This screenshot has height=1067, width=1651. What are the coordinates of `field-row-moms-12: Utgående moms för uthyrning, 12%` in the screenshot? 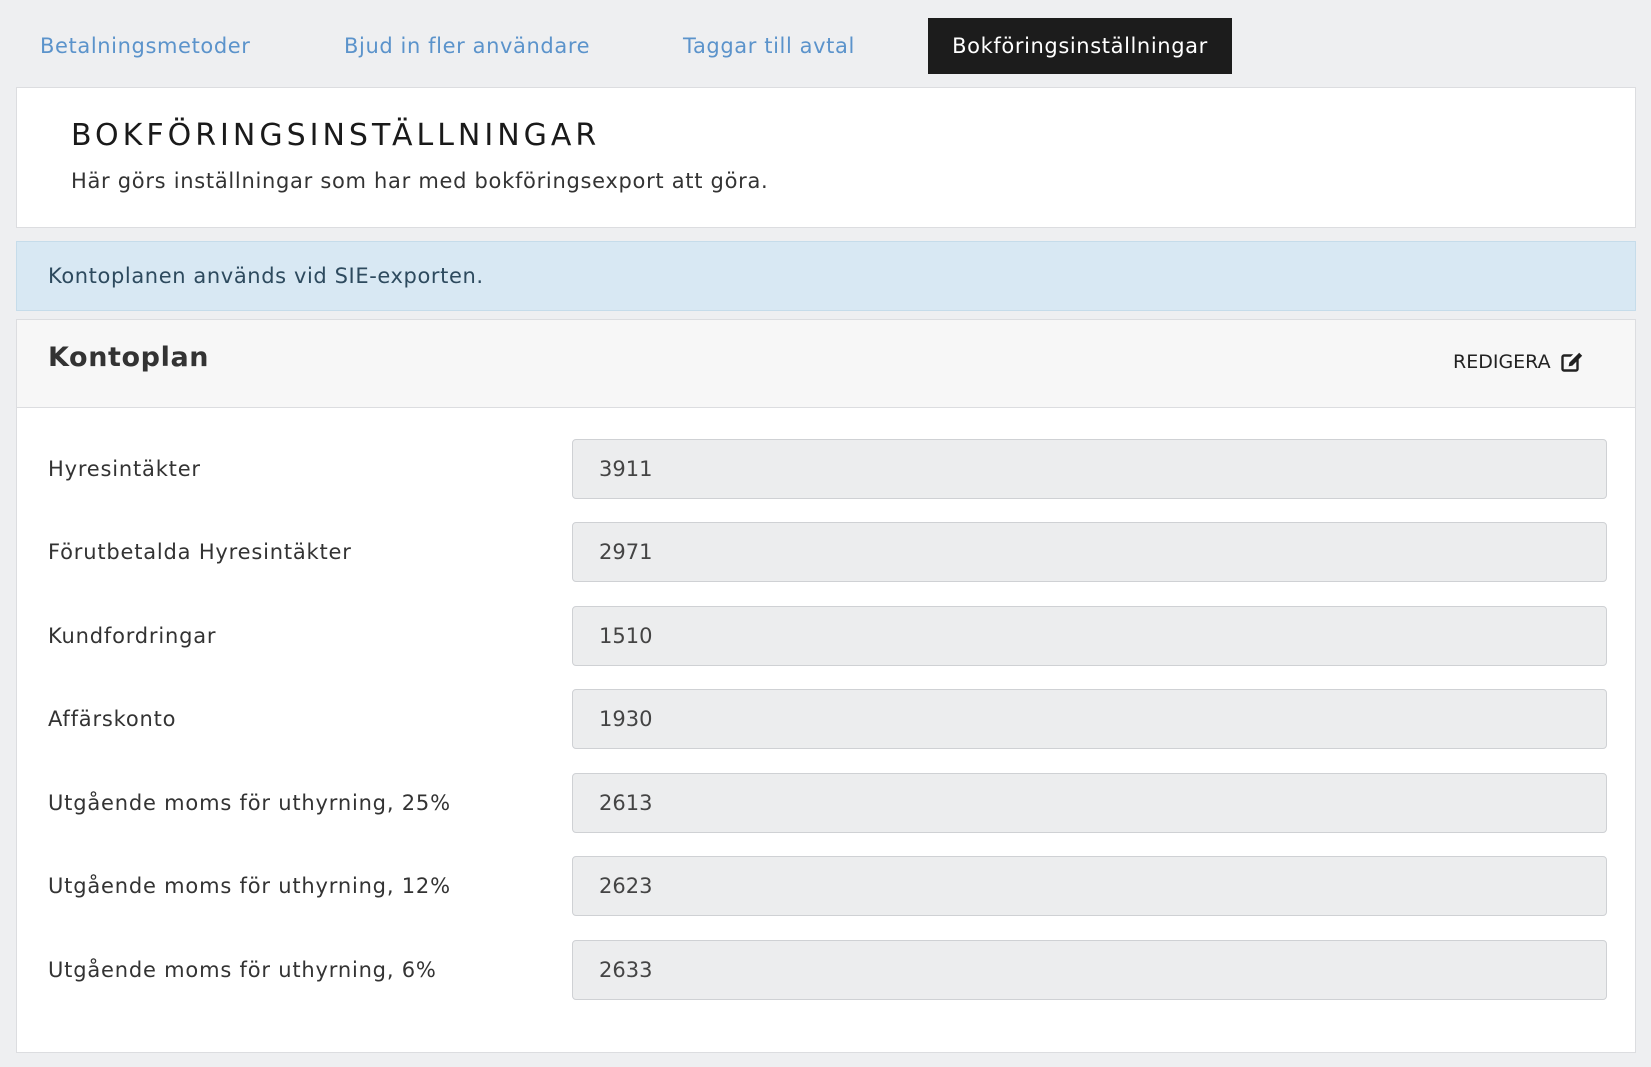 It's located at (826, 886).